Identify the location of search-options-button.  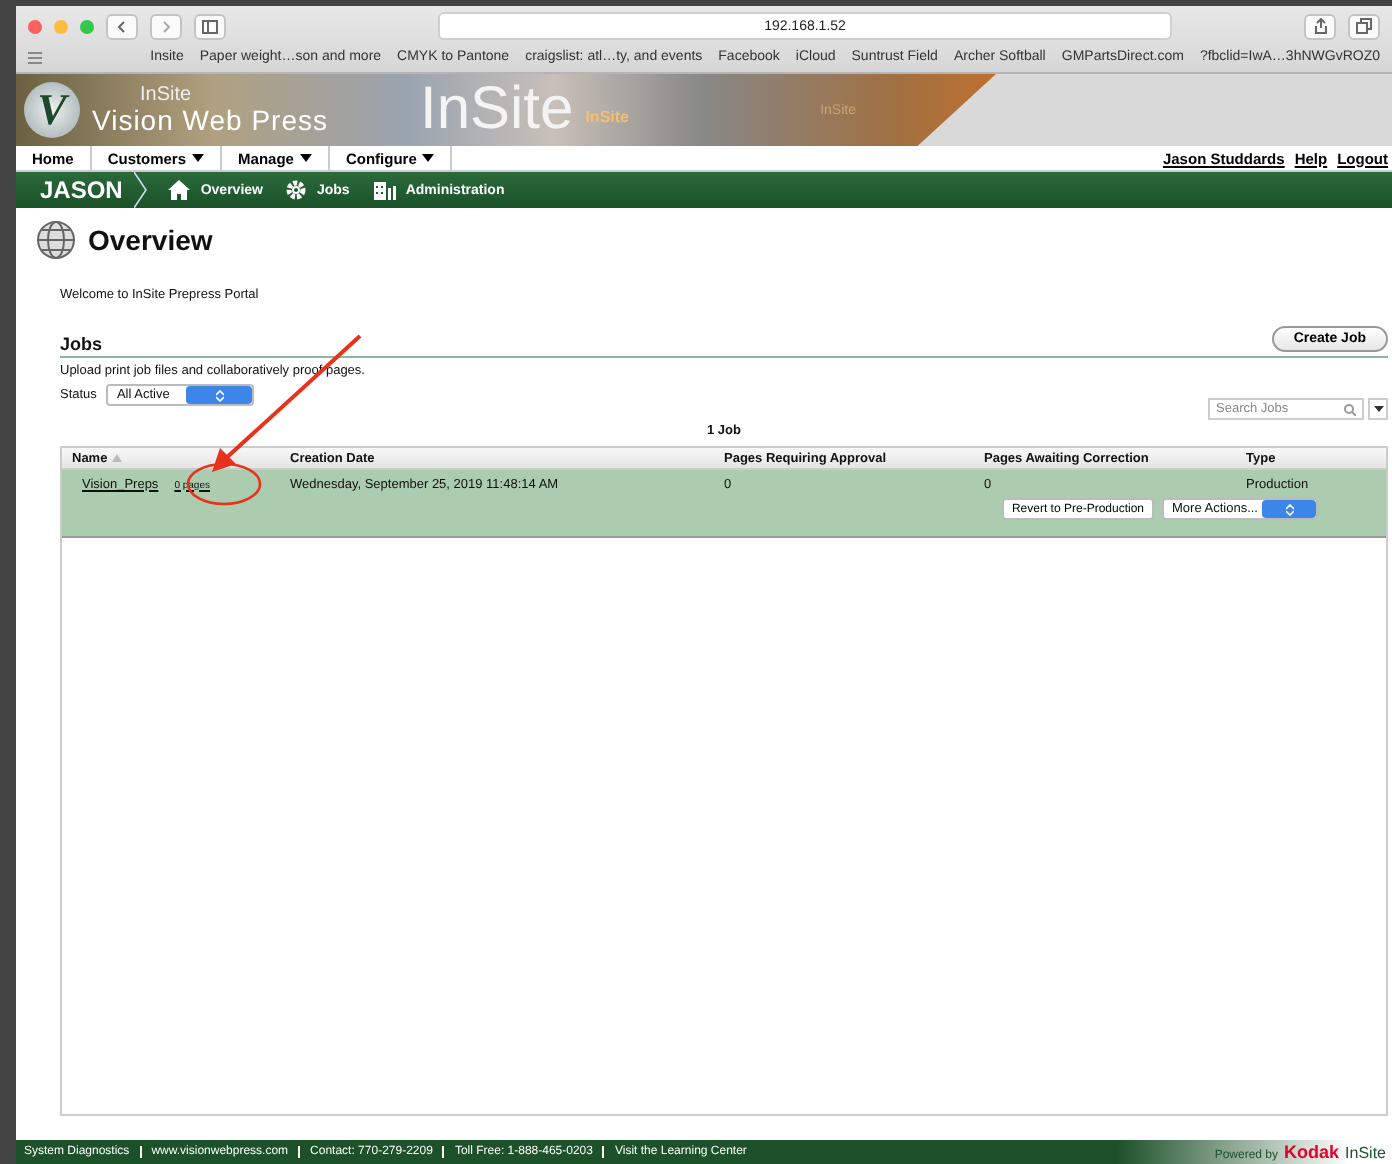
(1378, 409).